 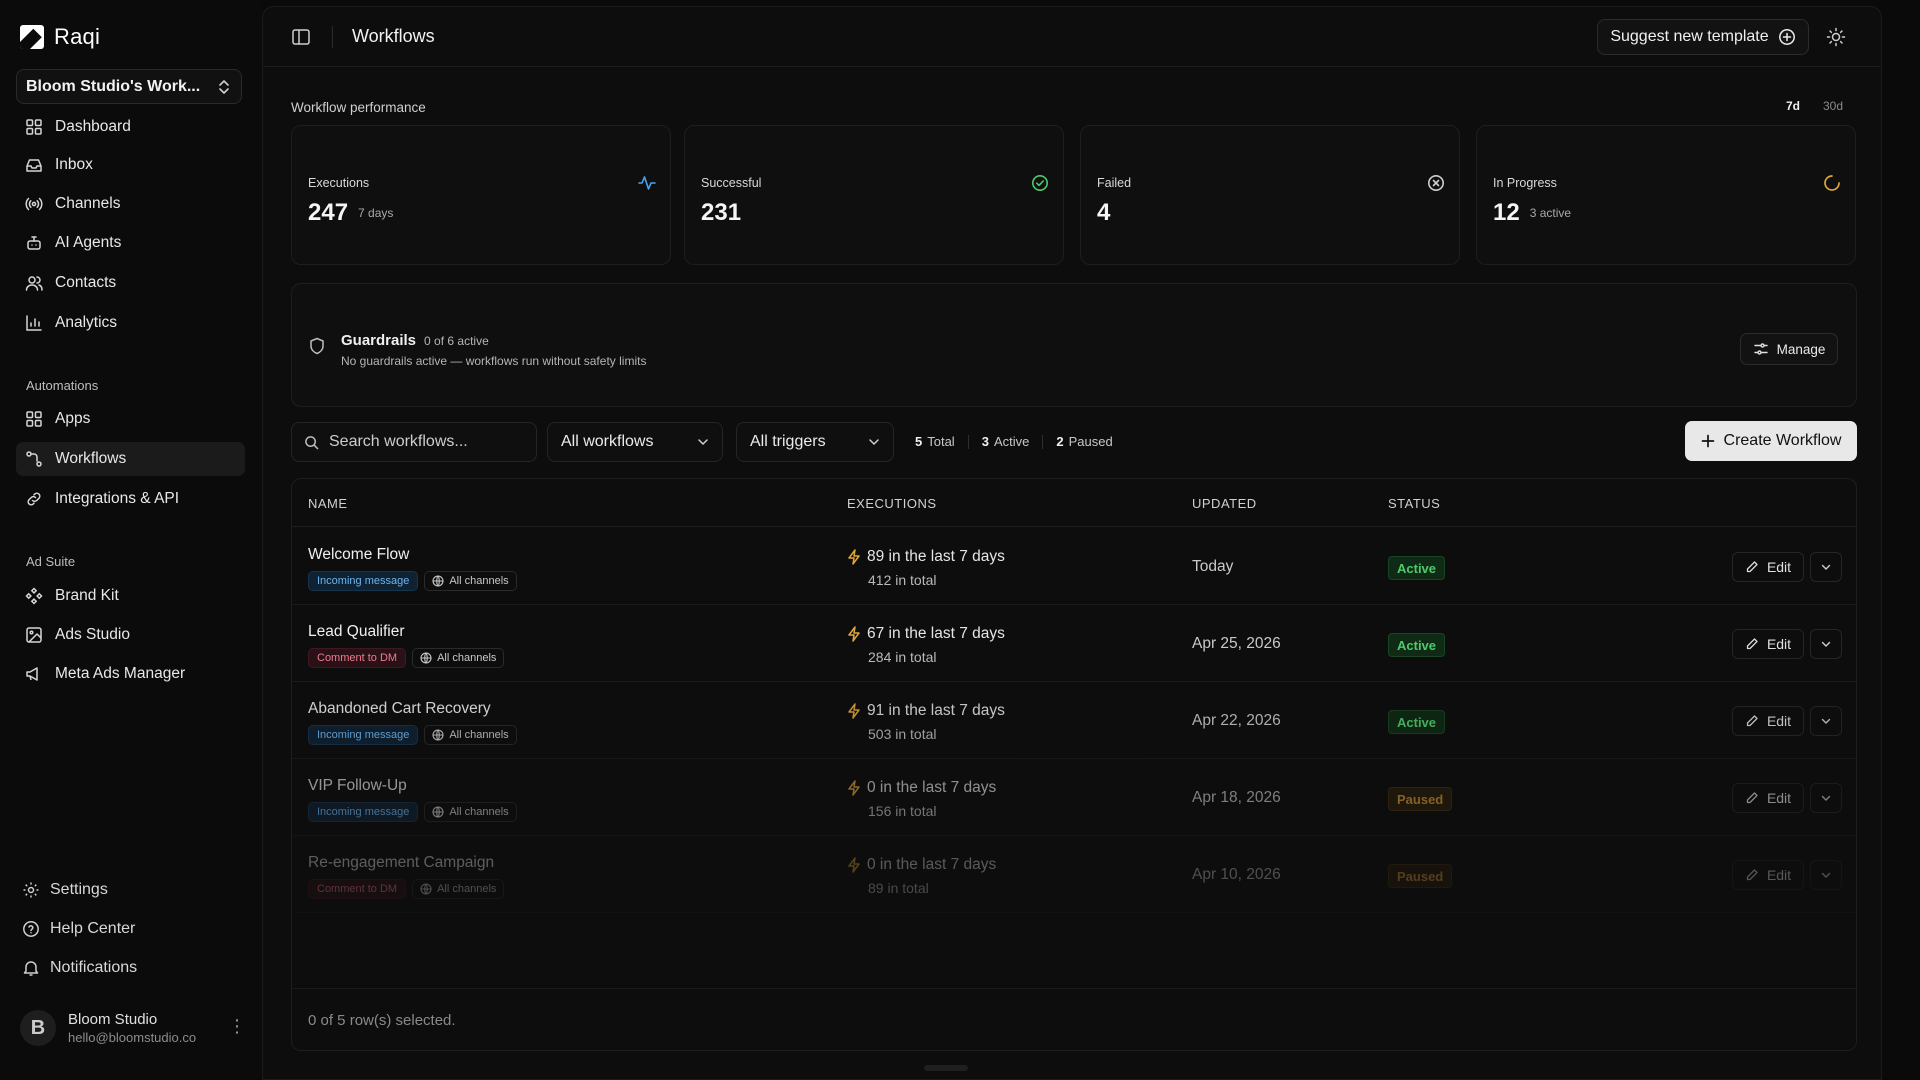 I want to click on channels-label: All channels, so click(x=479, y=735).